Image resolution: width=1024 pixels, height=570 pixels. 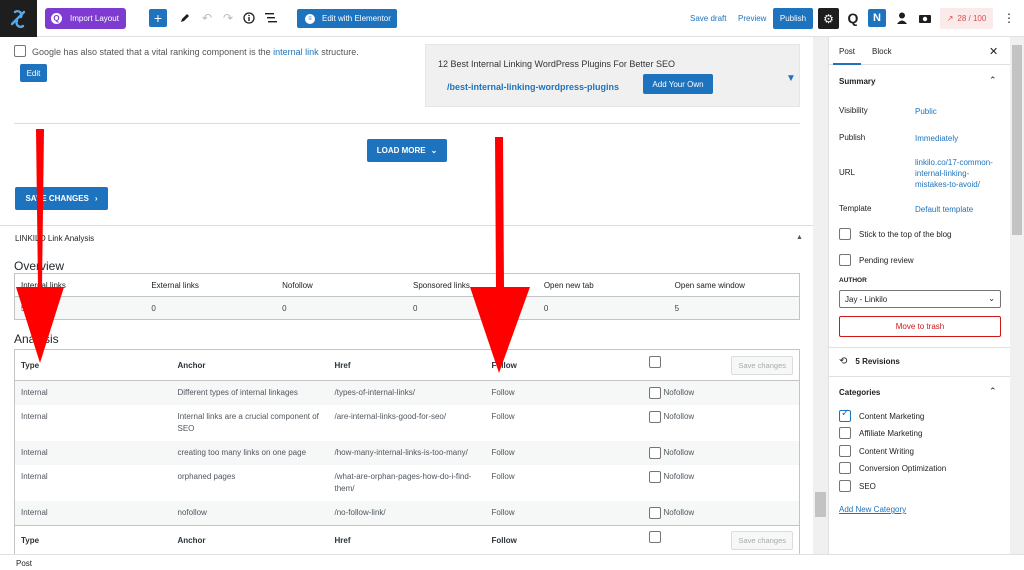 What do you see at coordinates (880, 433) in the screenshot?
I see `category-item: Affiliate Marketing` at bounding box center [880, 433].